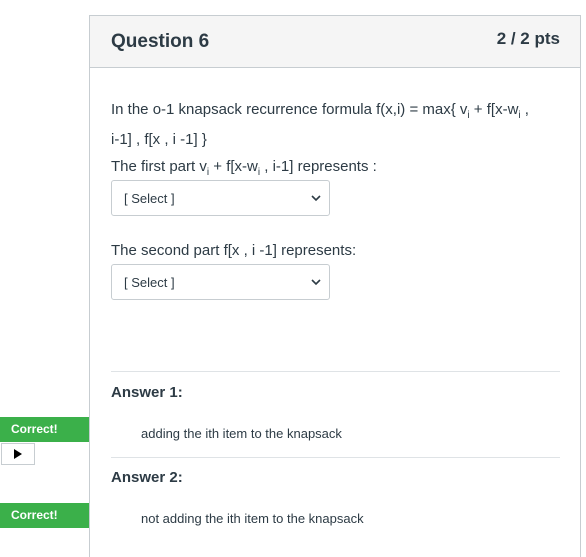 Image resolution: width=586 pixels, height=557 pixels. What do you see at coordinates (220, 282) in the screenshot?
I see `answer-select-2: [ Select ]` at bounding box center [220, 282].